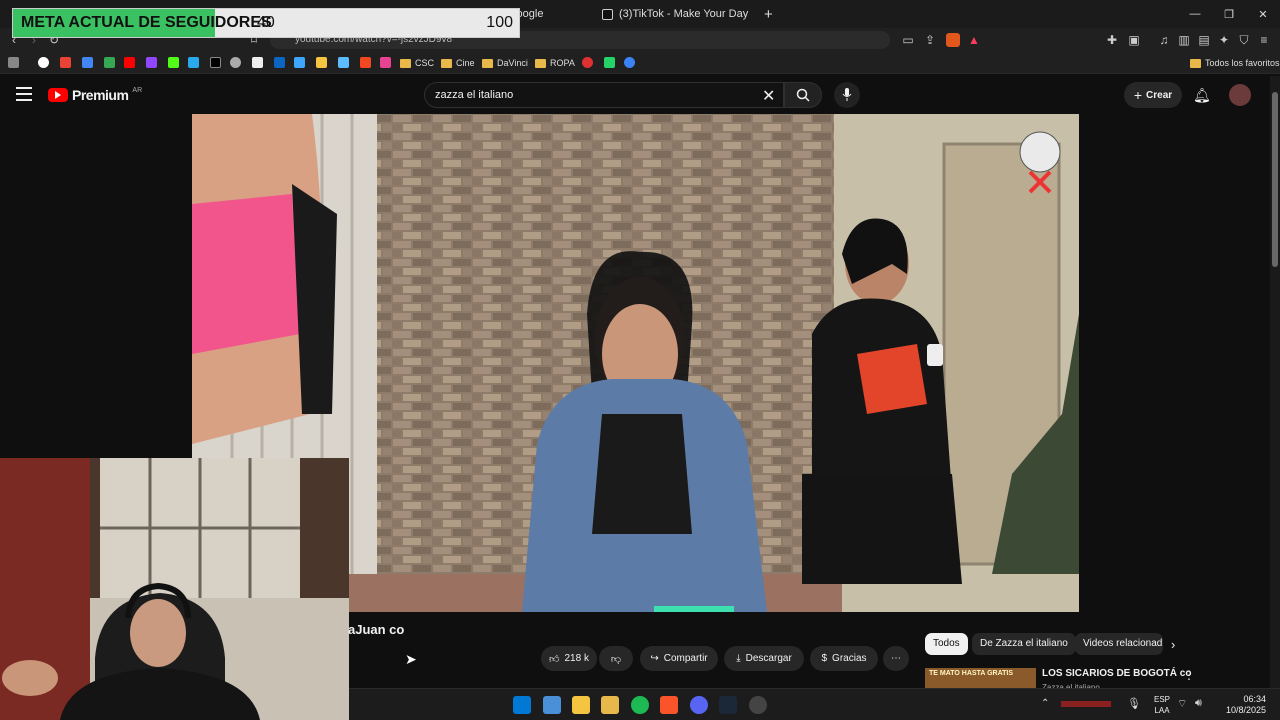  What do you see at coordinates (814, 704) in the screenshot?
I see `windows-taskbar: ⌃ 🎙︎ ESP LAA ⌔ 🔊︎ 06:34 10/8/2025` at bounding box center [814, 704].